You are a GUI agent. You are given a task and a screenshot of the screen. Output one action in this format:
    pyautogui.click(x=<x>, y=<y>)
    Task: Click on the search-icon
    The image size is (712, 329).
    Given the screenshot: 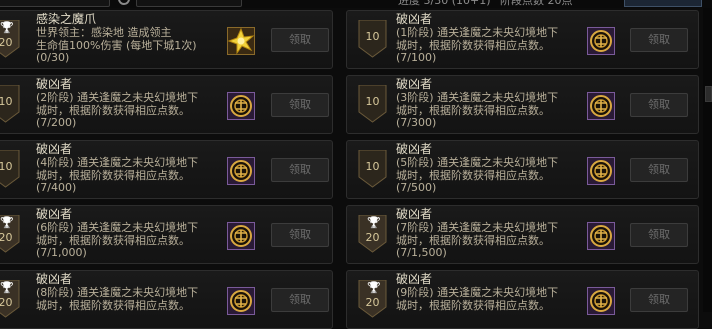 What is the action you would take?
    pyautogui.click(x=124, y=2)
    